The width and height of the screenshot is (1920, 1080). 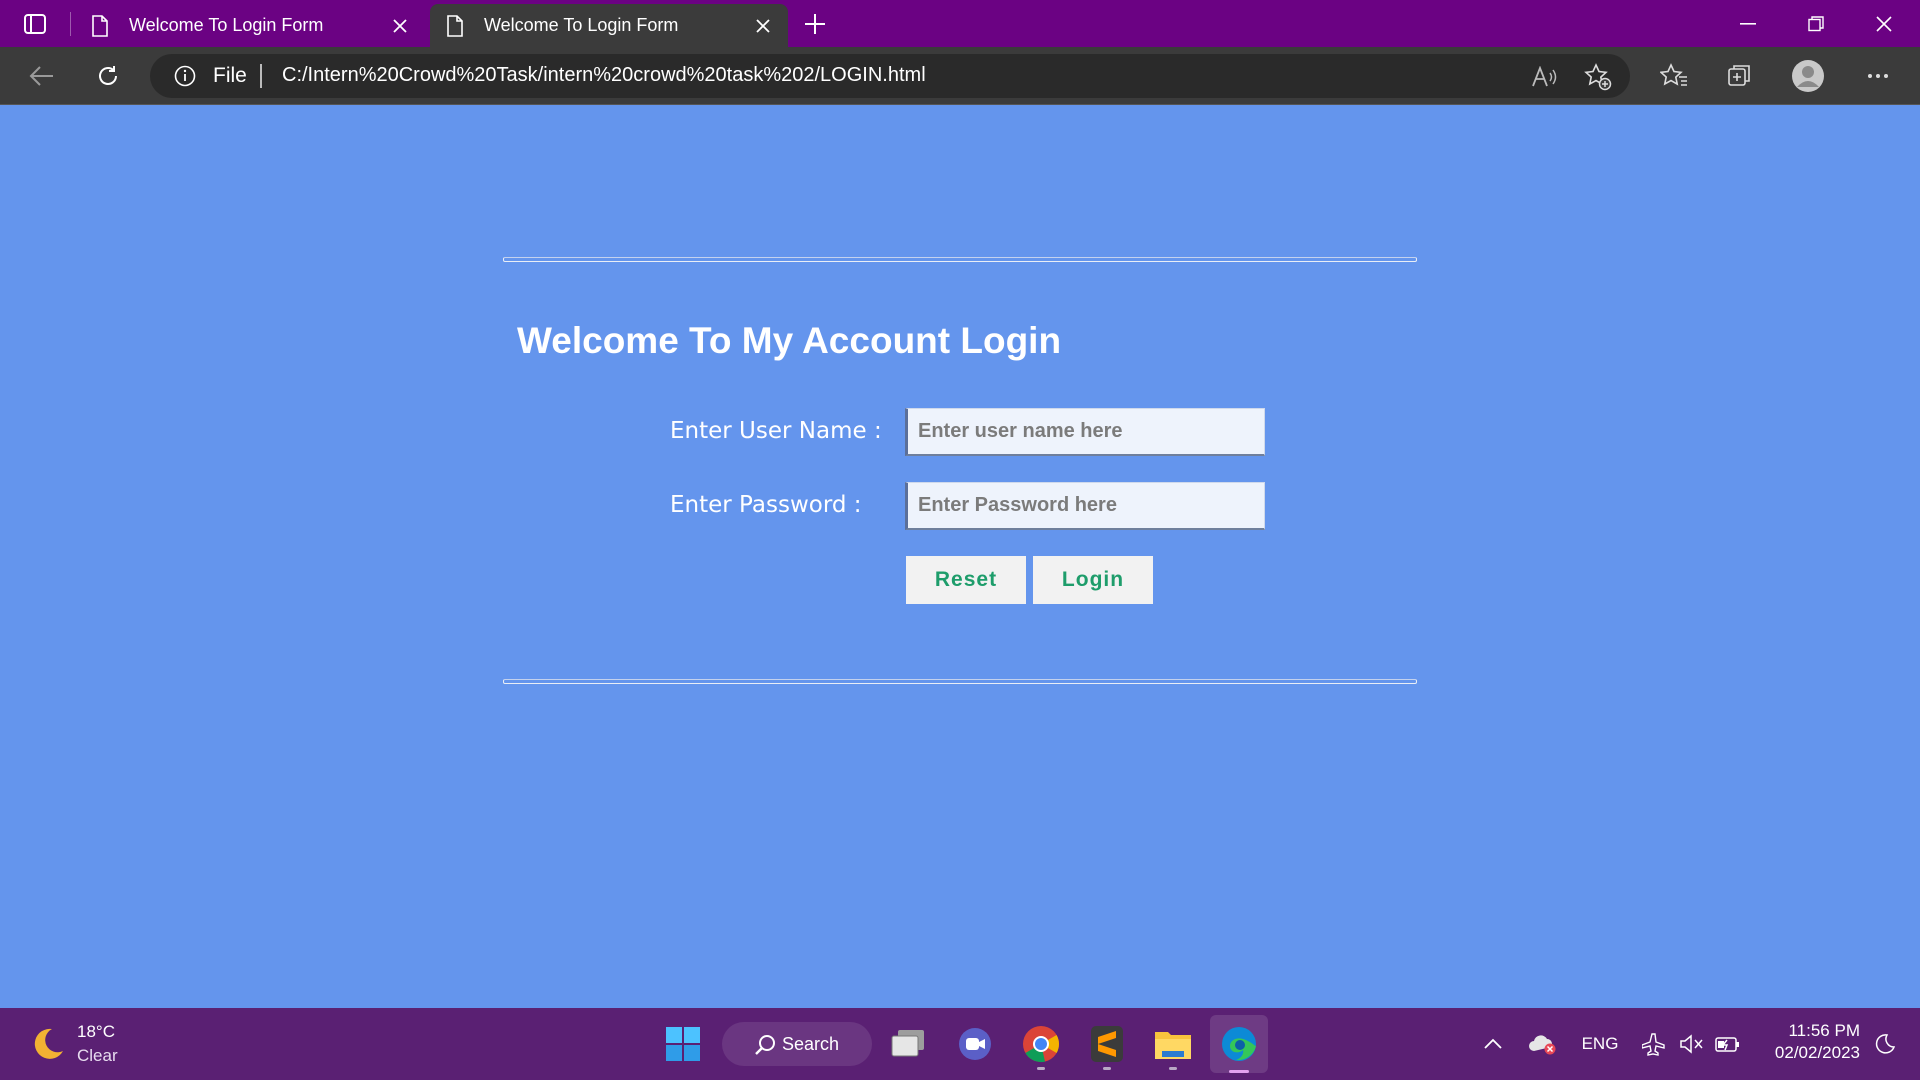 I want to click on teams-meet-icon, so click(x=975, y=1044).